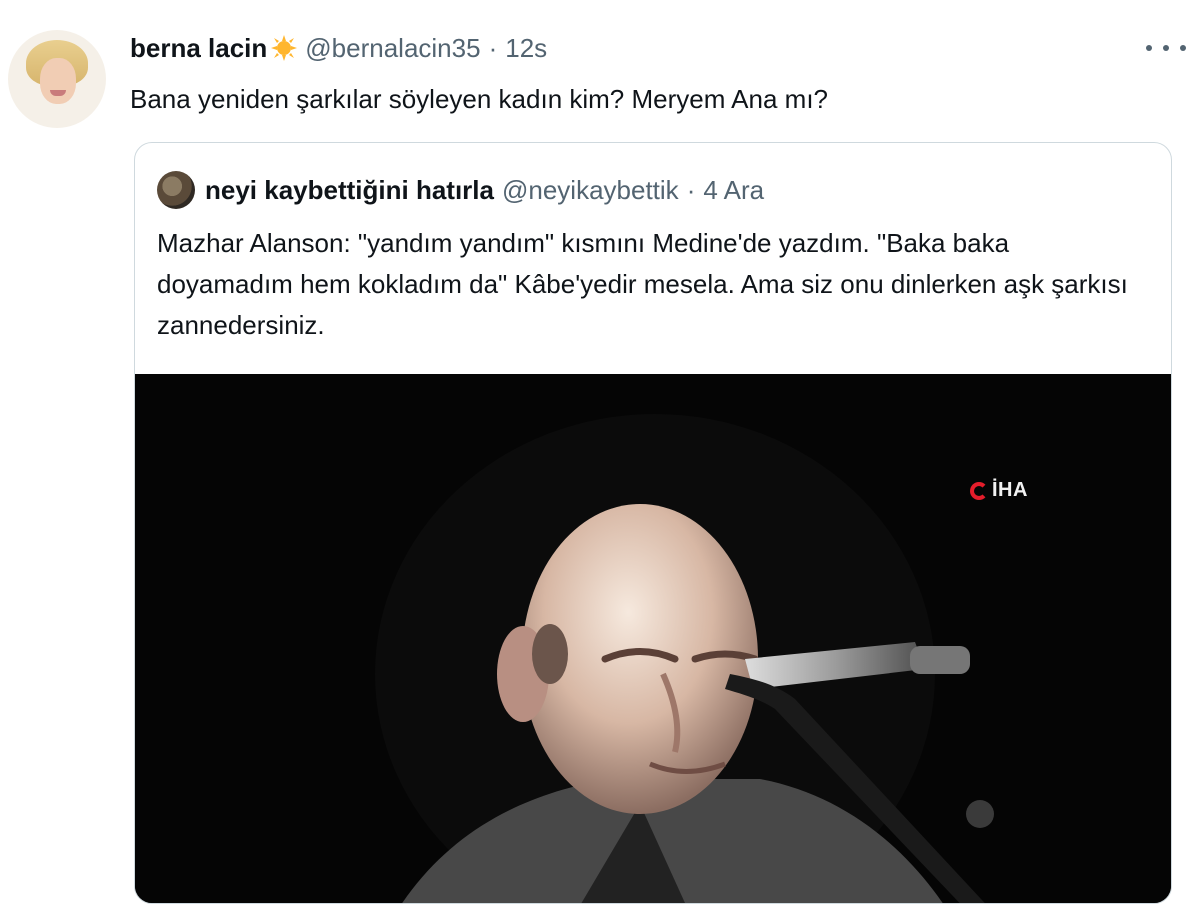 This screenshot has width=1200, height=904. I want to click on iha-watermark: İHA, so click(999, 490).